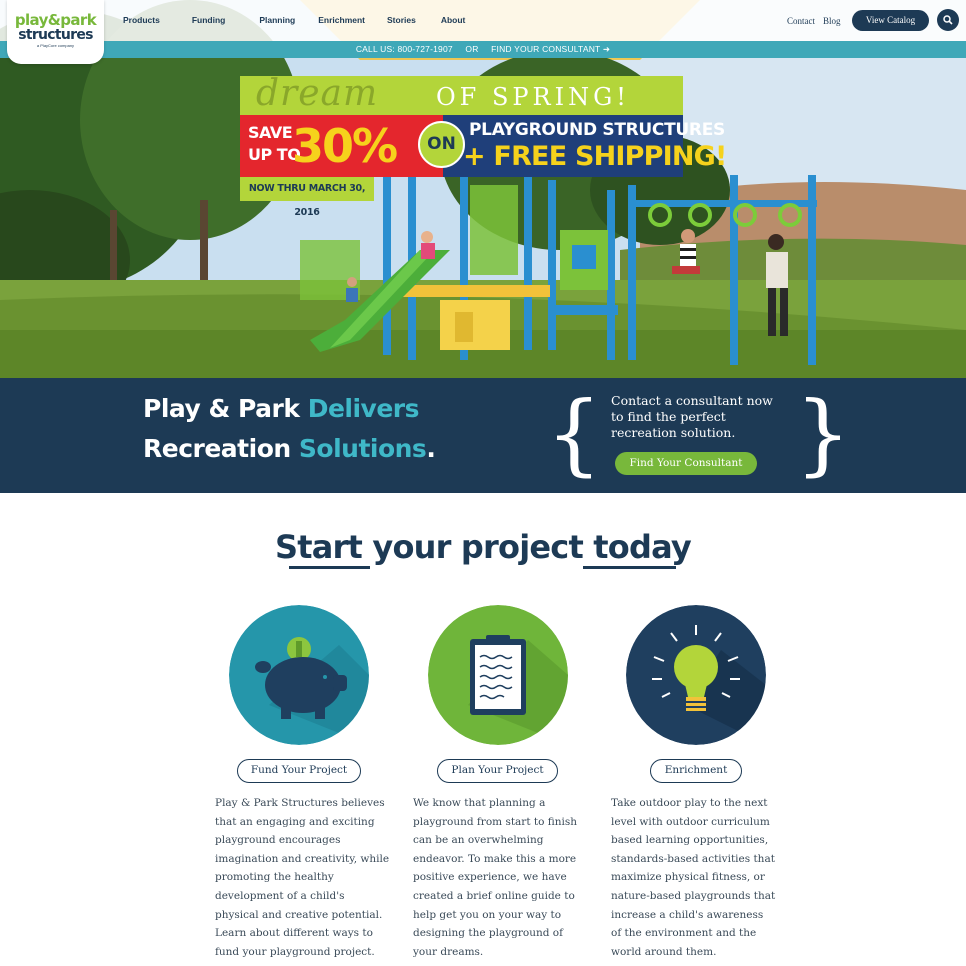 This screenshot has height=966, width=966. I want to click on find-consultant-button: Find Your Consultant, so click(686, 463).